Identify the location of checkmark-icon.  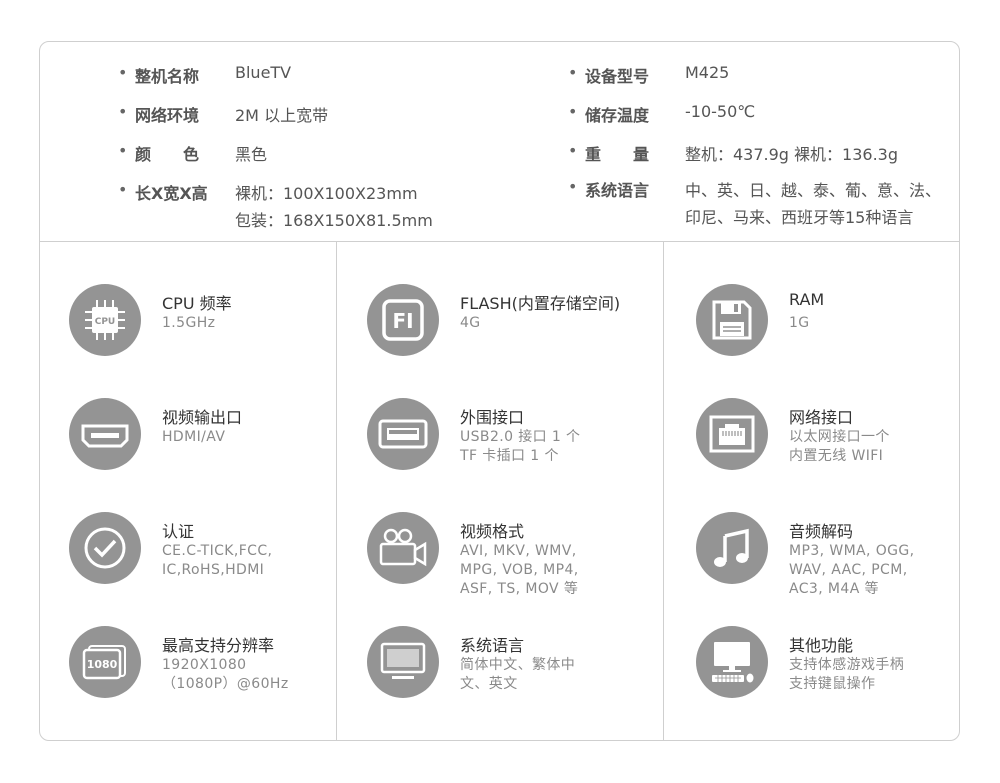
(105, 548).